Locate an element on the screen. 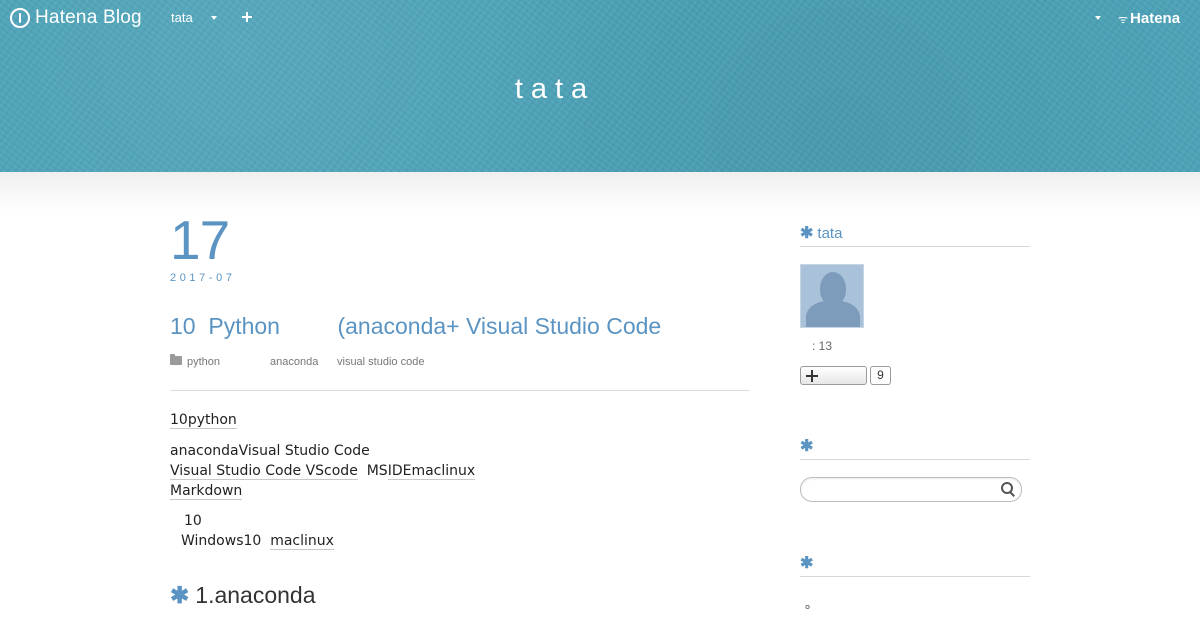 The image size is (1200, 630). plus-icon is located at coordinates (812, 376).